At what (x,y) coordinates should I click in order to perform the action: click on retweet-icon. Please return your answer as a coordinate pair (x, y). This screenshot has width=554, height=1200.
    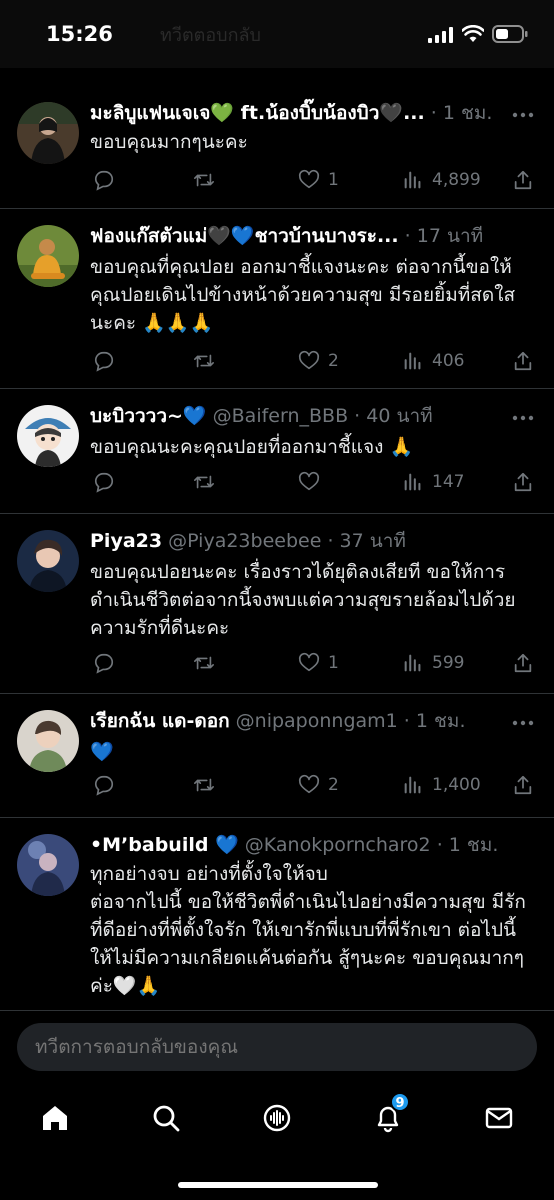
    Looking at the image, I should click on (204, 482).